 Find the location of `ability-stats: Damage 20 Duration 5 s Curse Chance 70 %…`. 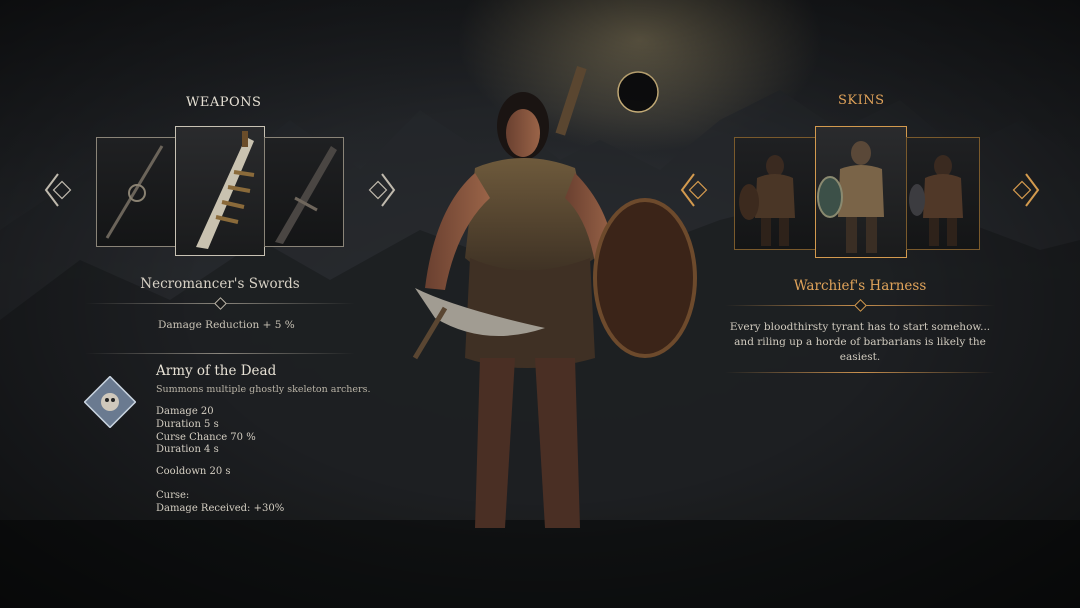

ability-stats: Damage 20 Duration 5 s Curse Chance 70 %… is located at coordinates (206, 431).